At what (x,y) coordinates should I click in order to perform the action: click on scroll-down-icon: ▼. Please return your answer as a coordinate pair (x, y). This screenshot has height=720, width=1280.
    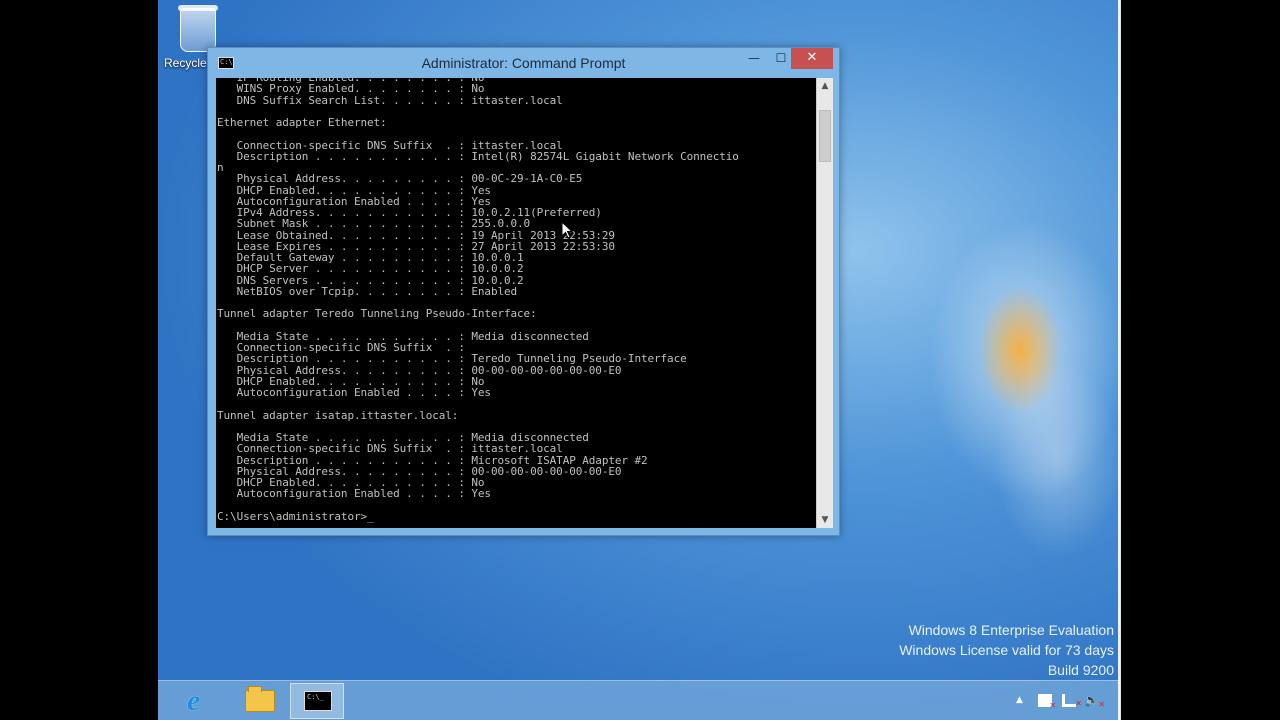
    Looking at the image, I should click on (825, 520).